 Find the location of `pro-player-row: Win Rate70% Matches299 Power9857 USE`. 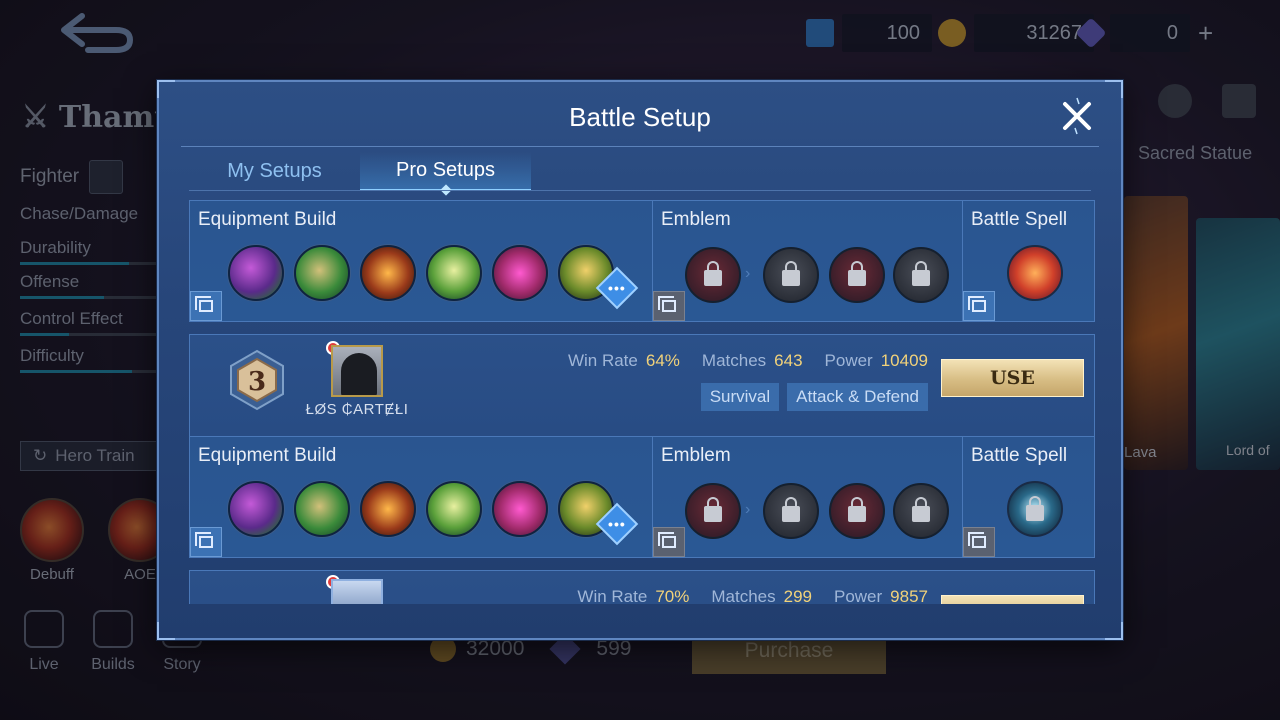

pro-player-row: Win Rate70% Matches299 Power9857 USE is located at coordinates (642, 587).